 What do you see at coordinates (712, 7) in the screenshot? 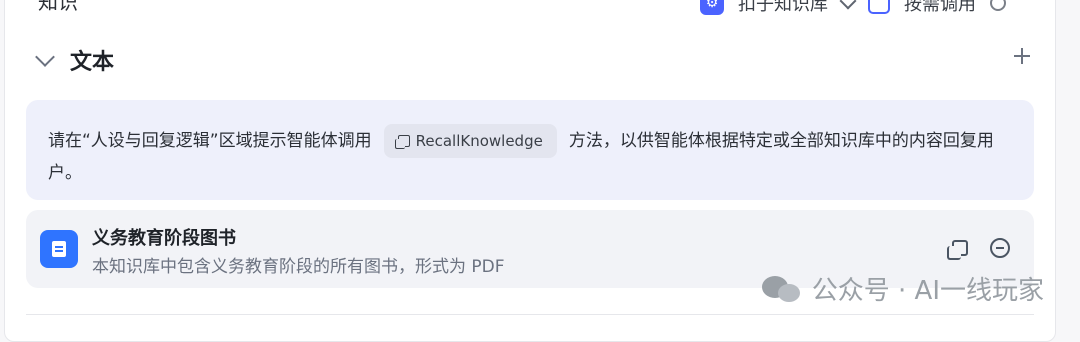
I see `kb-gear-icon: ⚙` at bounding box center [712, 7].